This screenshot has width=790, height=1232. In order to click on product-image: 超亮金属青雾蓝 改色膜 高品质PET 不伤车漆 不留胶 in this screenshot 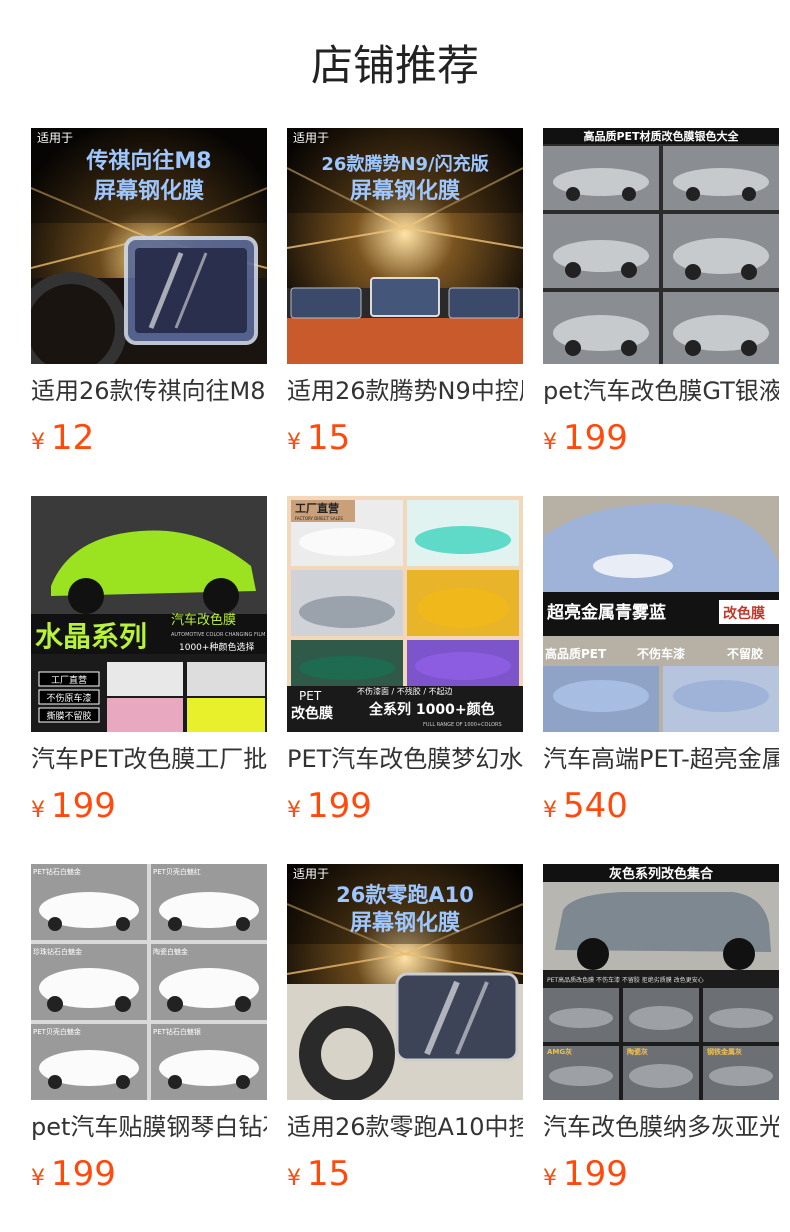, I will do `click(661, 614)`.